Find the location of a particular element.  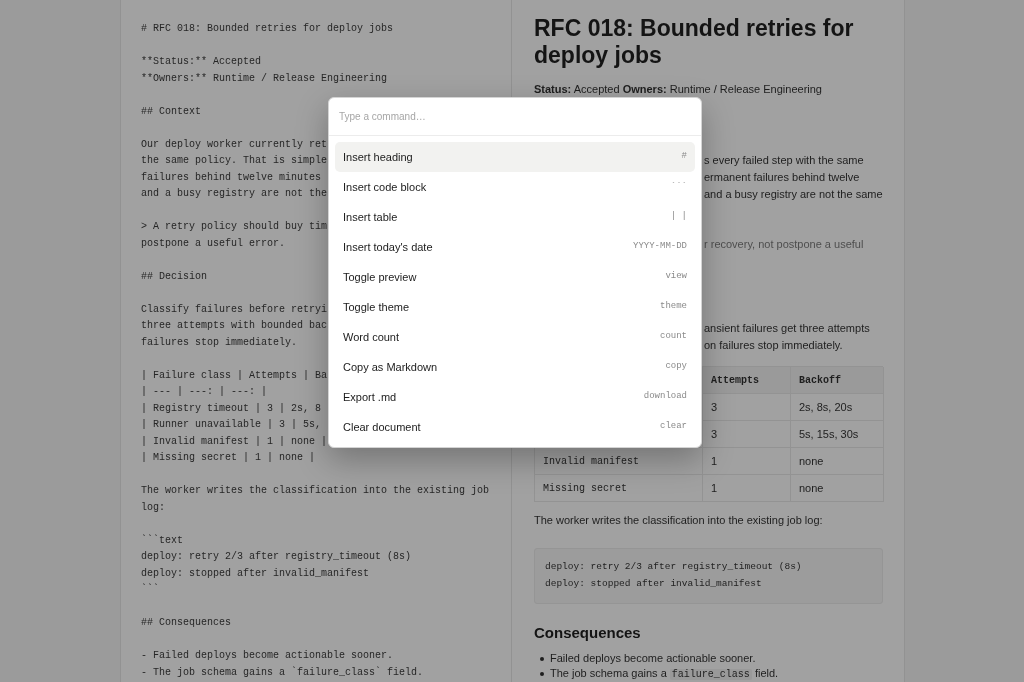

table-cell: Invalid manifest is located at coordinates (619, 461).